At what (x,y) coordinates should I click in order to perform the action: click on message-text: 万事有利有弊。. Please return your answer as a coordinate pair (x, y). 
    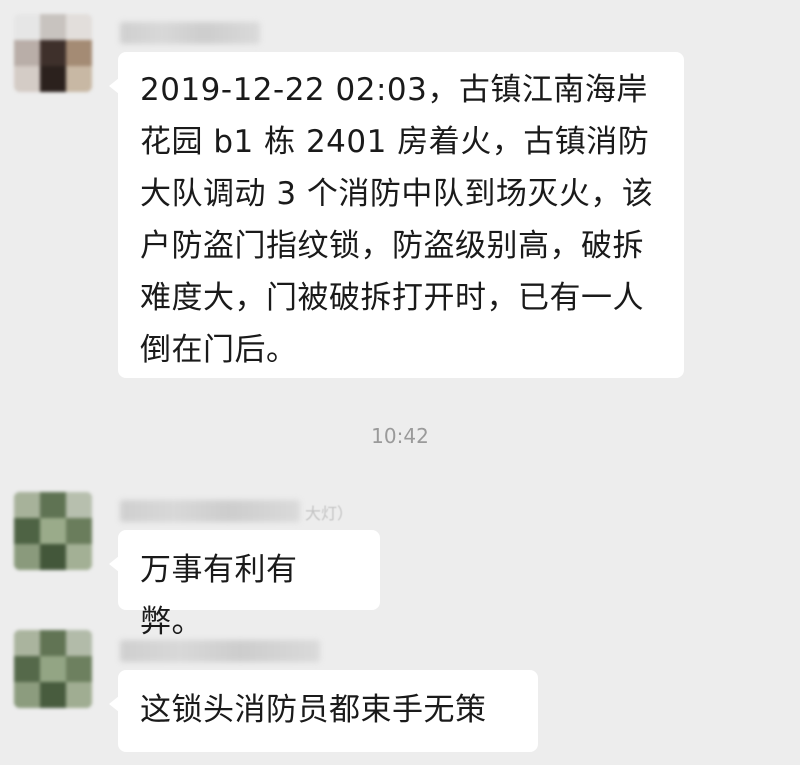
    Looking at the image, I should click on (219, 596).